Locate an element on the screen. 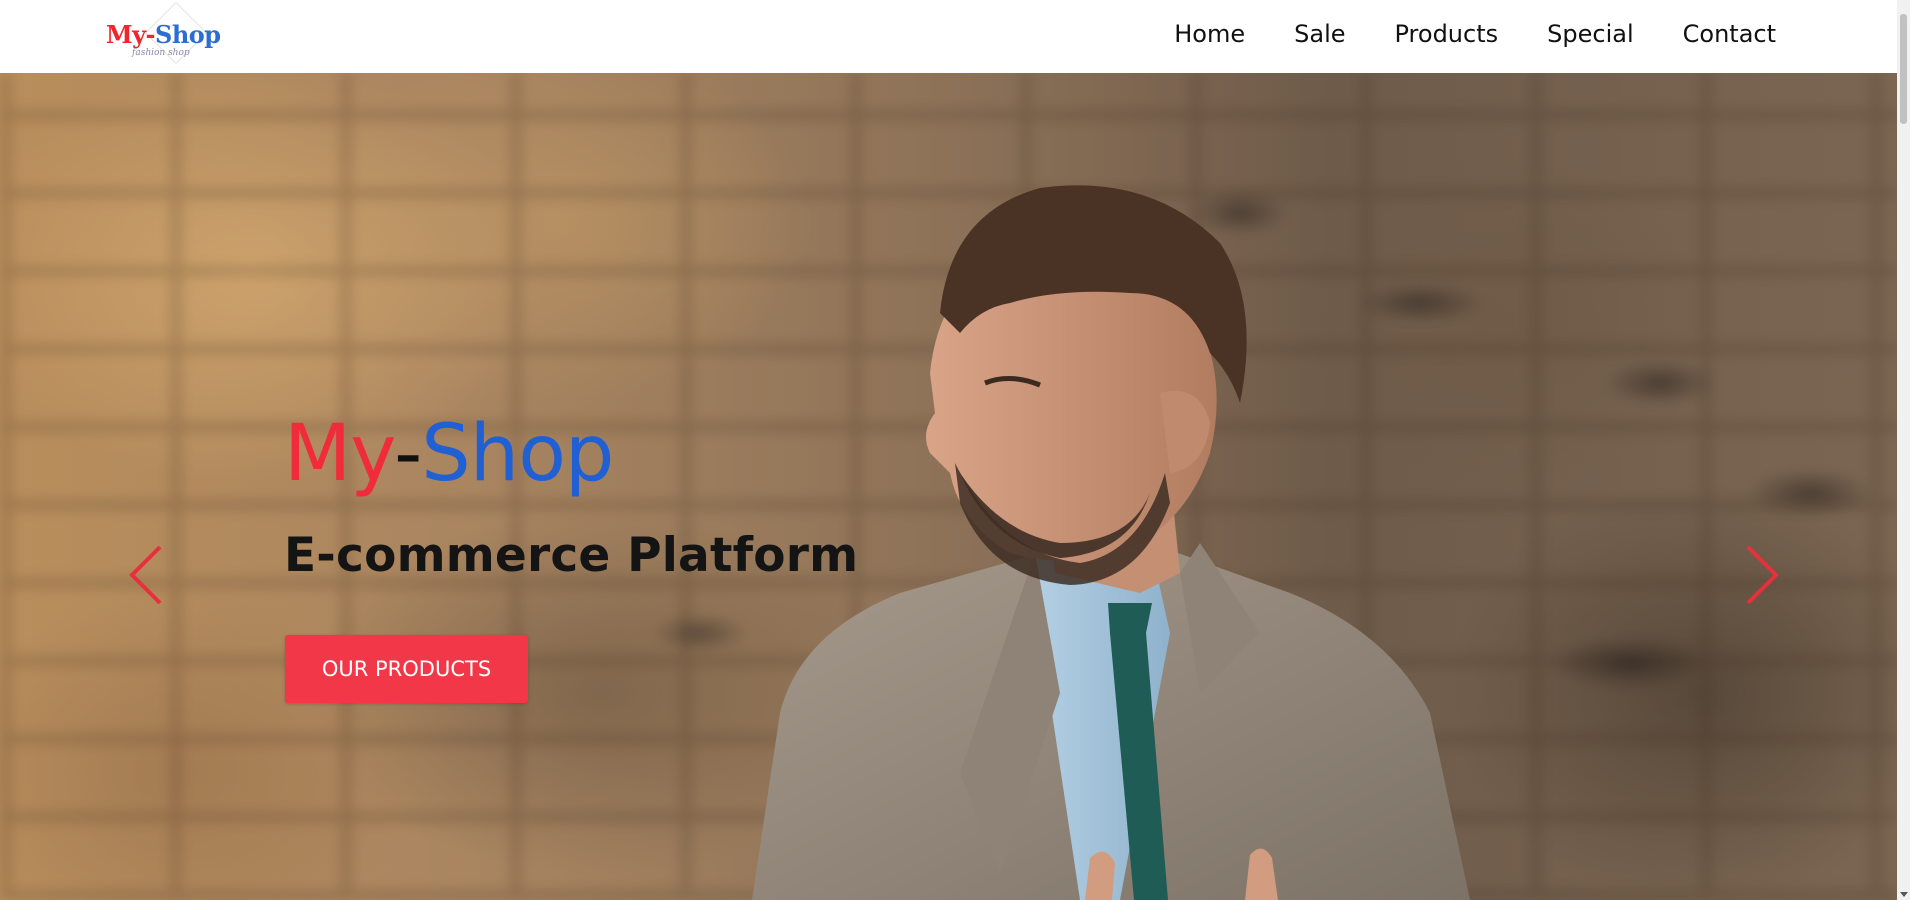 This screenshot has height=900, width=1910. scrollbar-thumb is located at coordinates (1903, 69).